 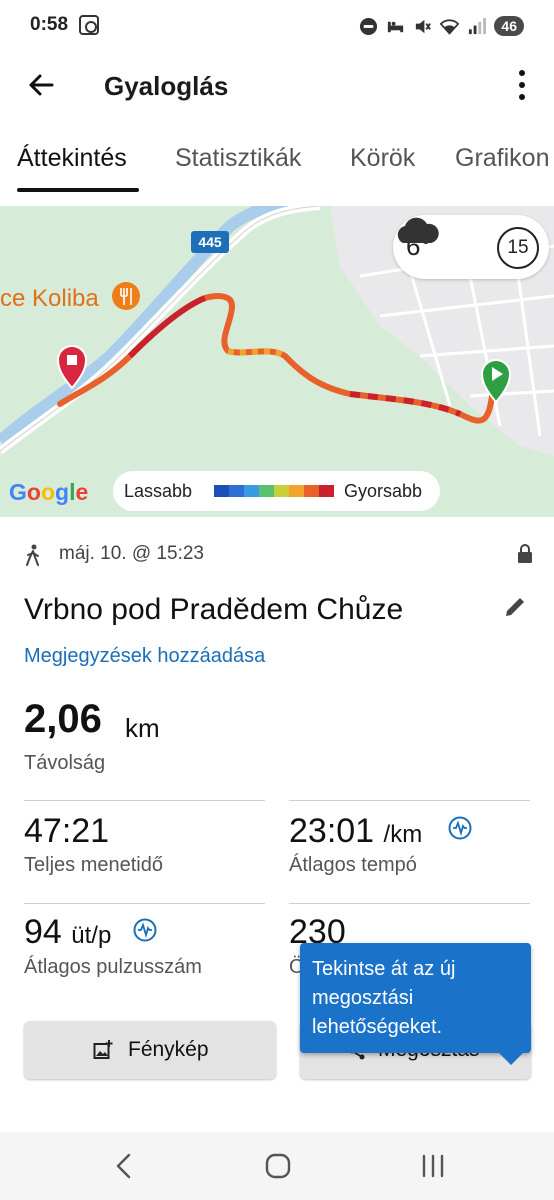 I want to click on status-icons: 46, so click(x=441, y=26).